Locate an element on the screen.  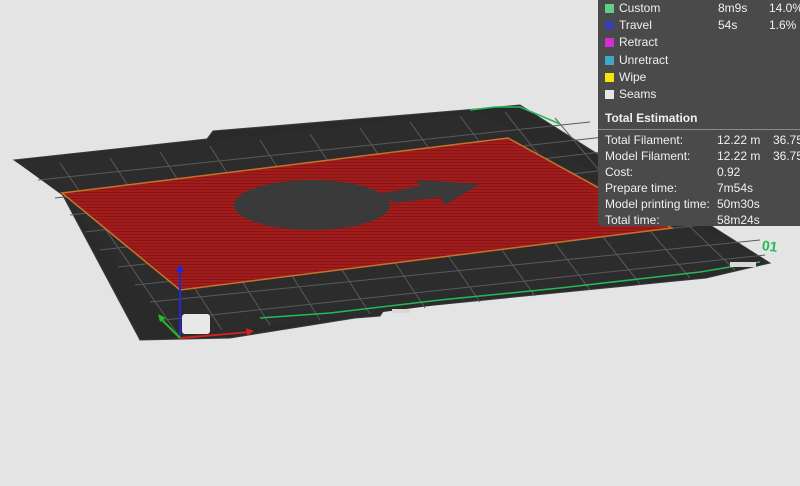
legend-time: 54s is located at coordinates (728, 25).